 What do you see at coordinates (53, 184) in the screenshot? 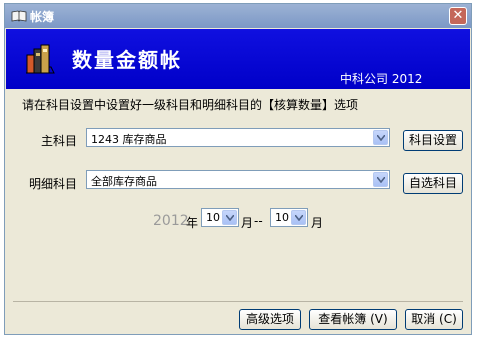
I see `detail-subject-label: 明细科目` at bounding box center [53, 184].